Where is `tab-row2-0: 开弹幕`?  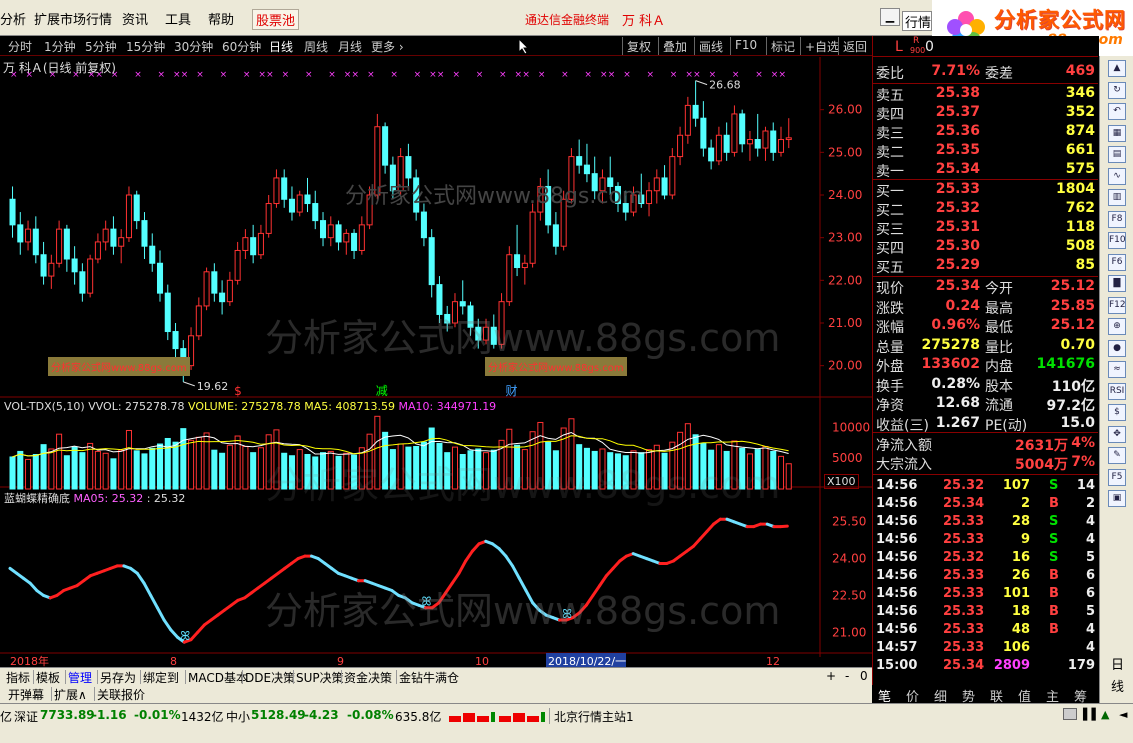 tab-row2-0: 开弹幕 is located at coordinates (26, 694).